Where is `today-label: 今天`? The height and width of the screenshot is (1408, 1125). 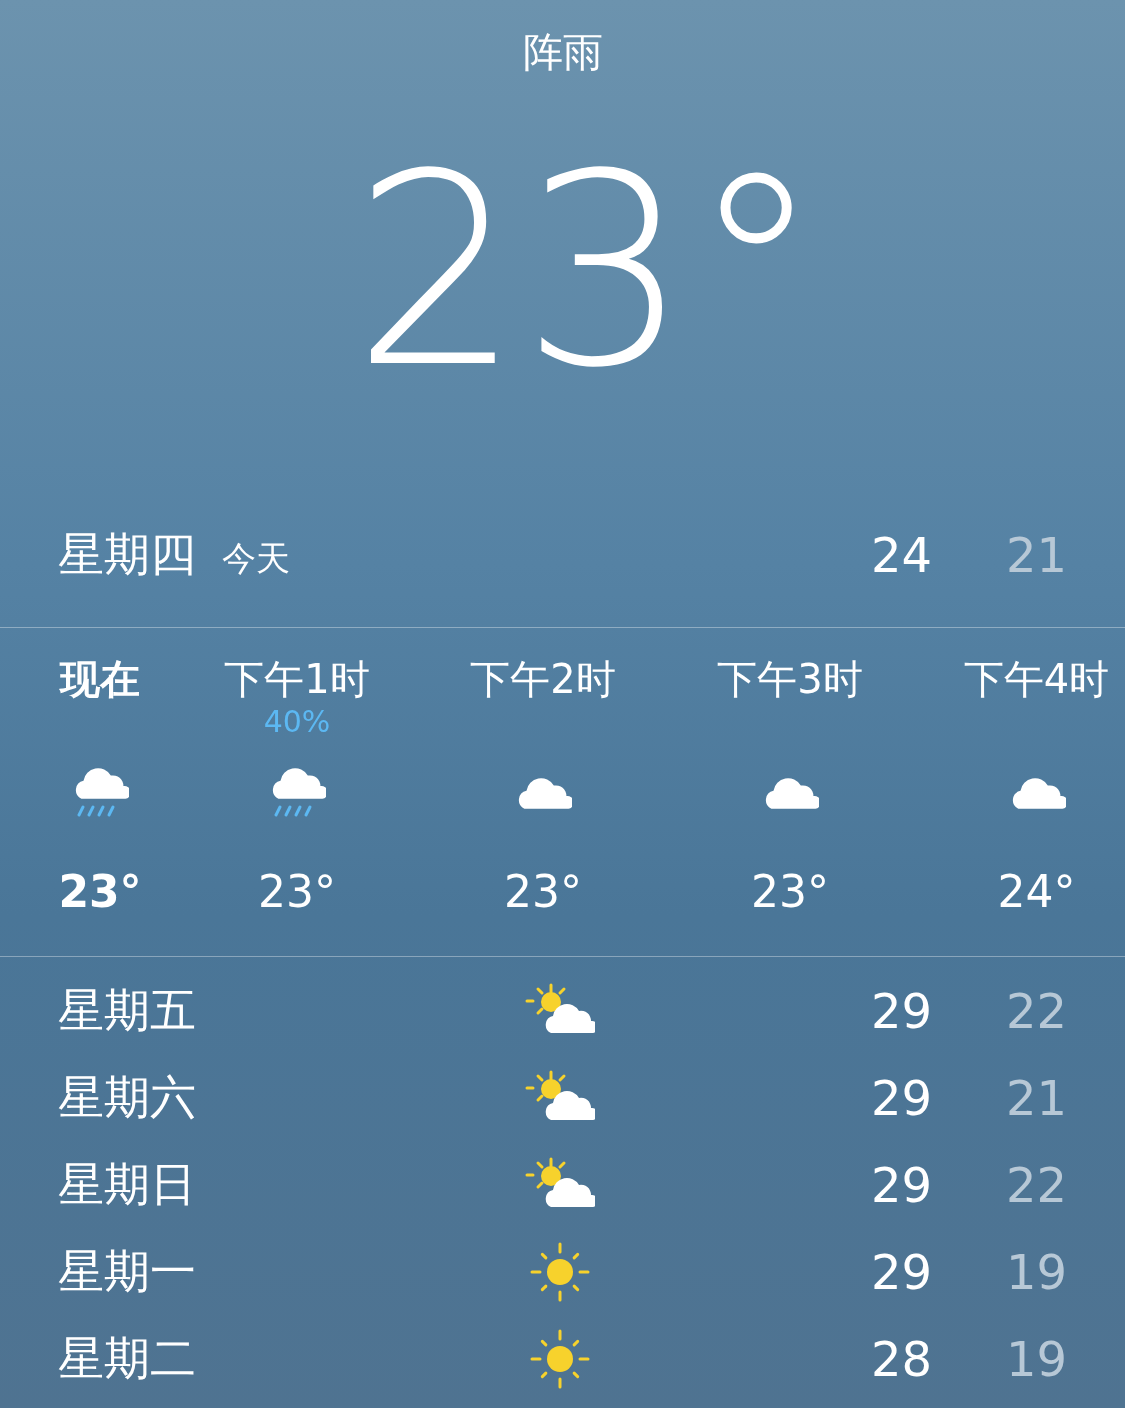 today-label: 今天 is located at coordinates (256, 558).